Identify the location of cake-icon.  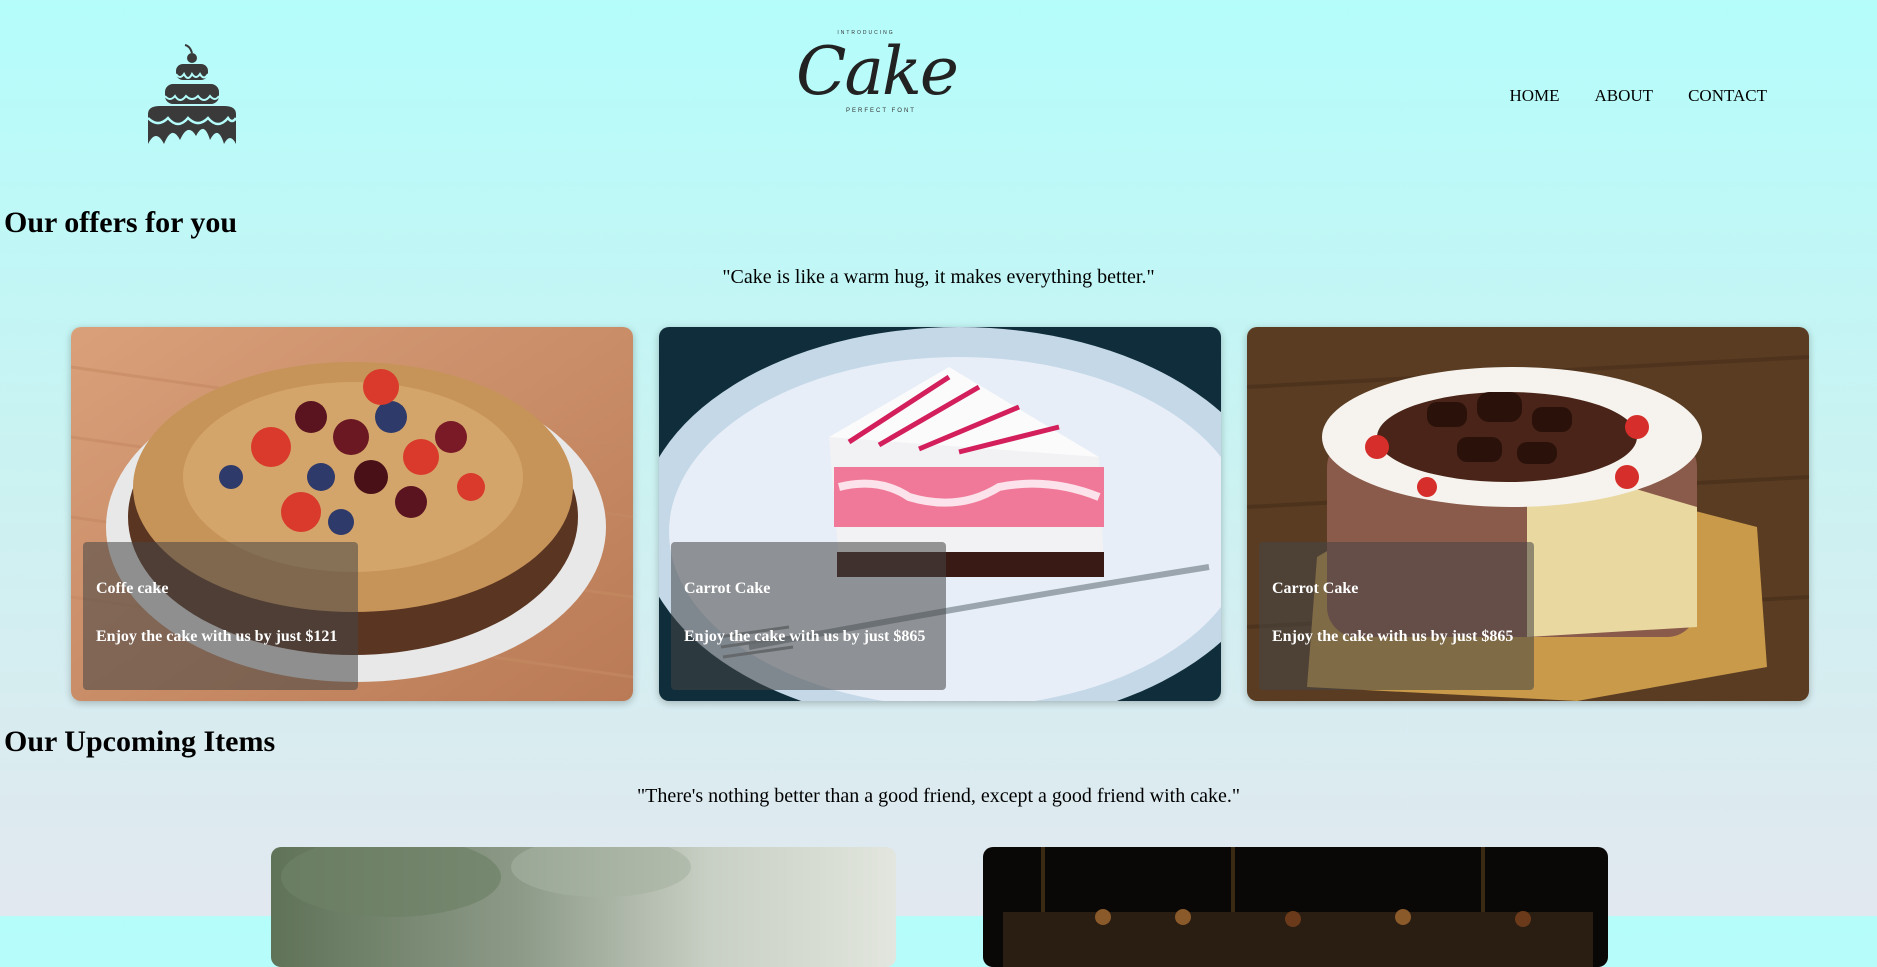
(192, 96).